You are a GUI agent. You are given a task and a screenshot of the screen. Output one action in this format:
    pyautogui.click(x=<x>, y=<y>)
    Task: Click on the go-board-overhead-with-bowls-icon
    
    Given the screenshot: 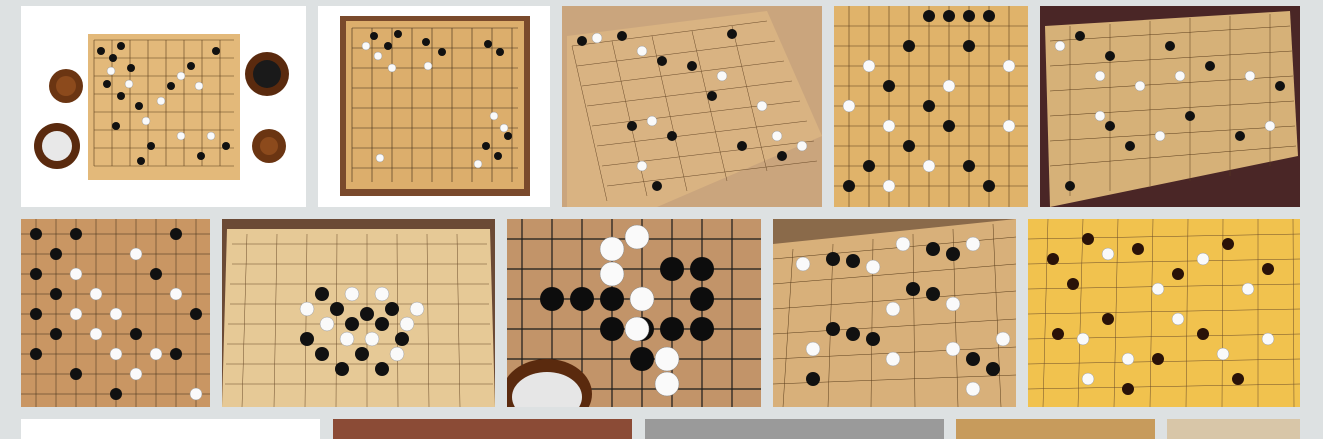 What is the action you would take?
    pyautogui.click(x=163, y=106)
    